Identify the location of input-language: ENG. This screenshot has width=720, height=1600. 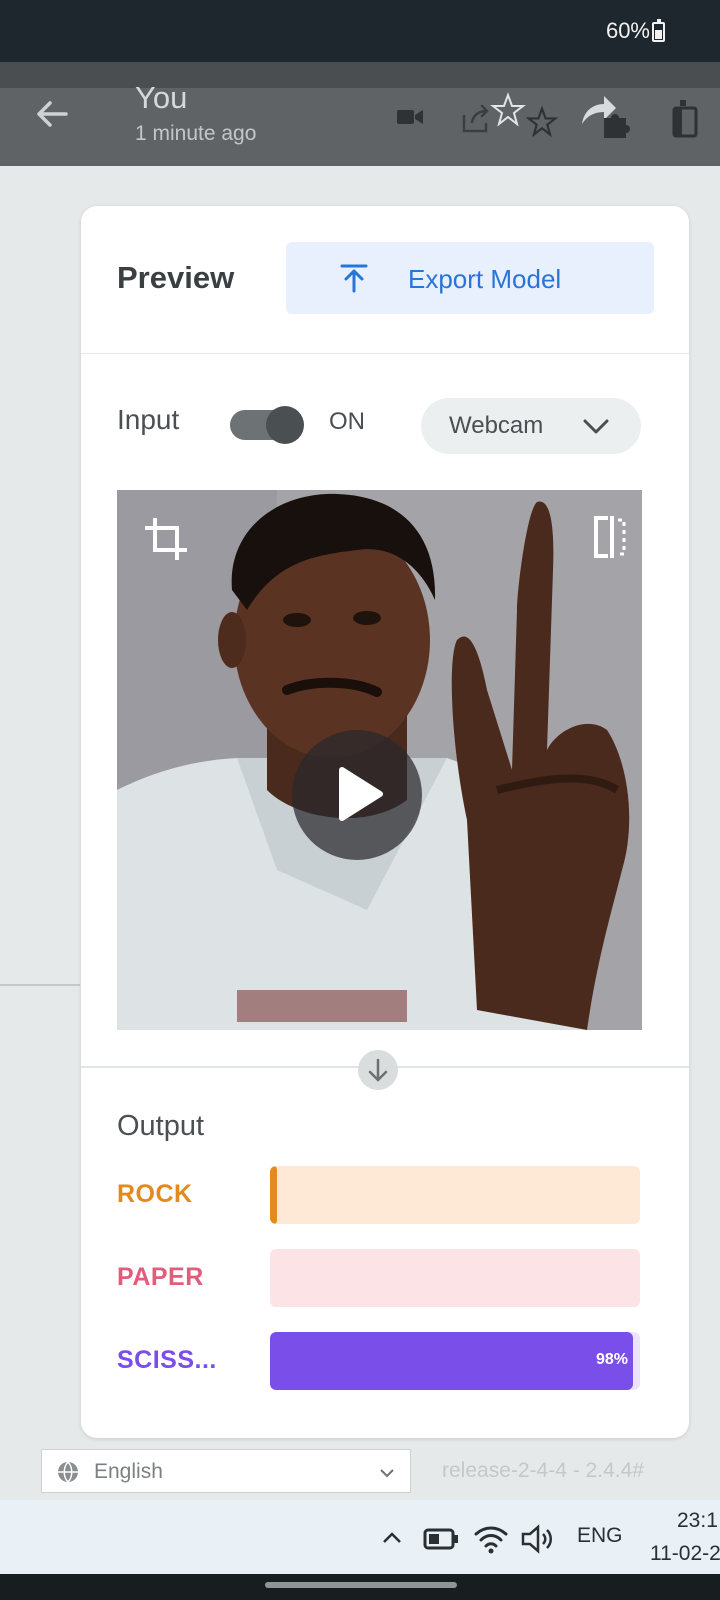
(600, 1536).